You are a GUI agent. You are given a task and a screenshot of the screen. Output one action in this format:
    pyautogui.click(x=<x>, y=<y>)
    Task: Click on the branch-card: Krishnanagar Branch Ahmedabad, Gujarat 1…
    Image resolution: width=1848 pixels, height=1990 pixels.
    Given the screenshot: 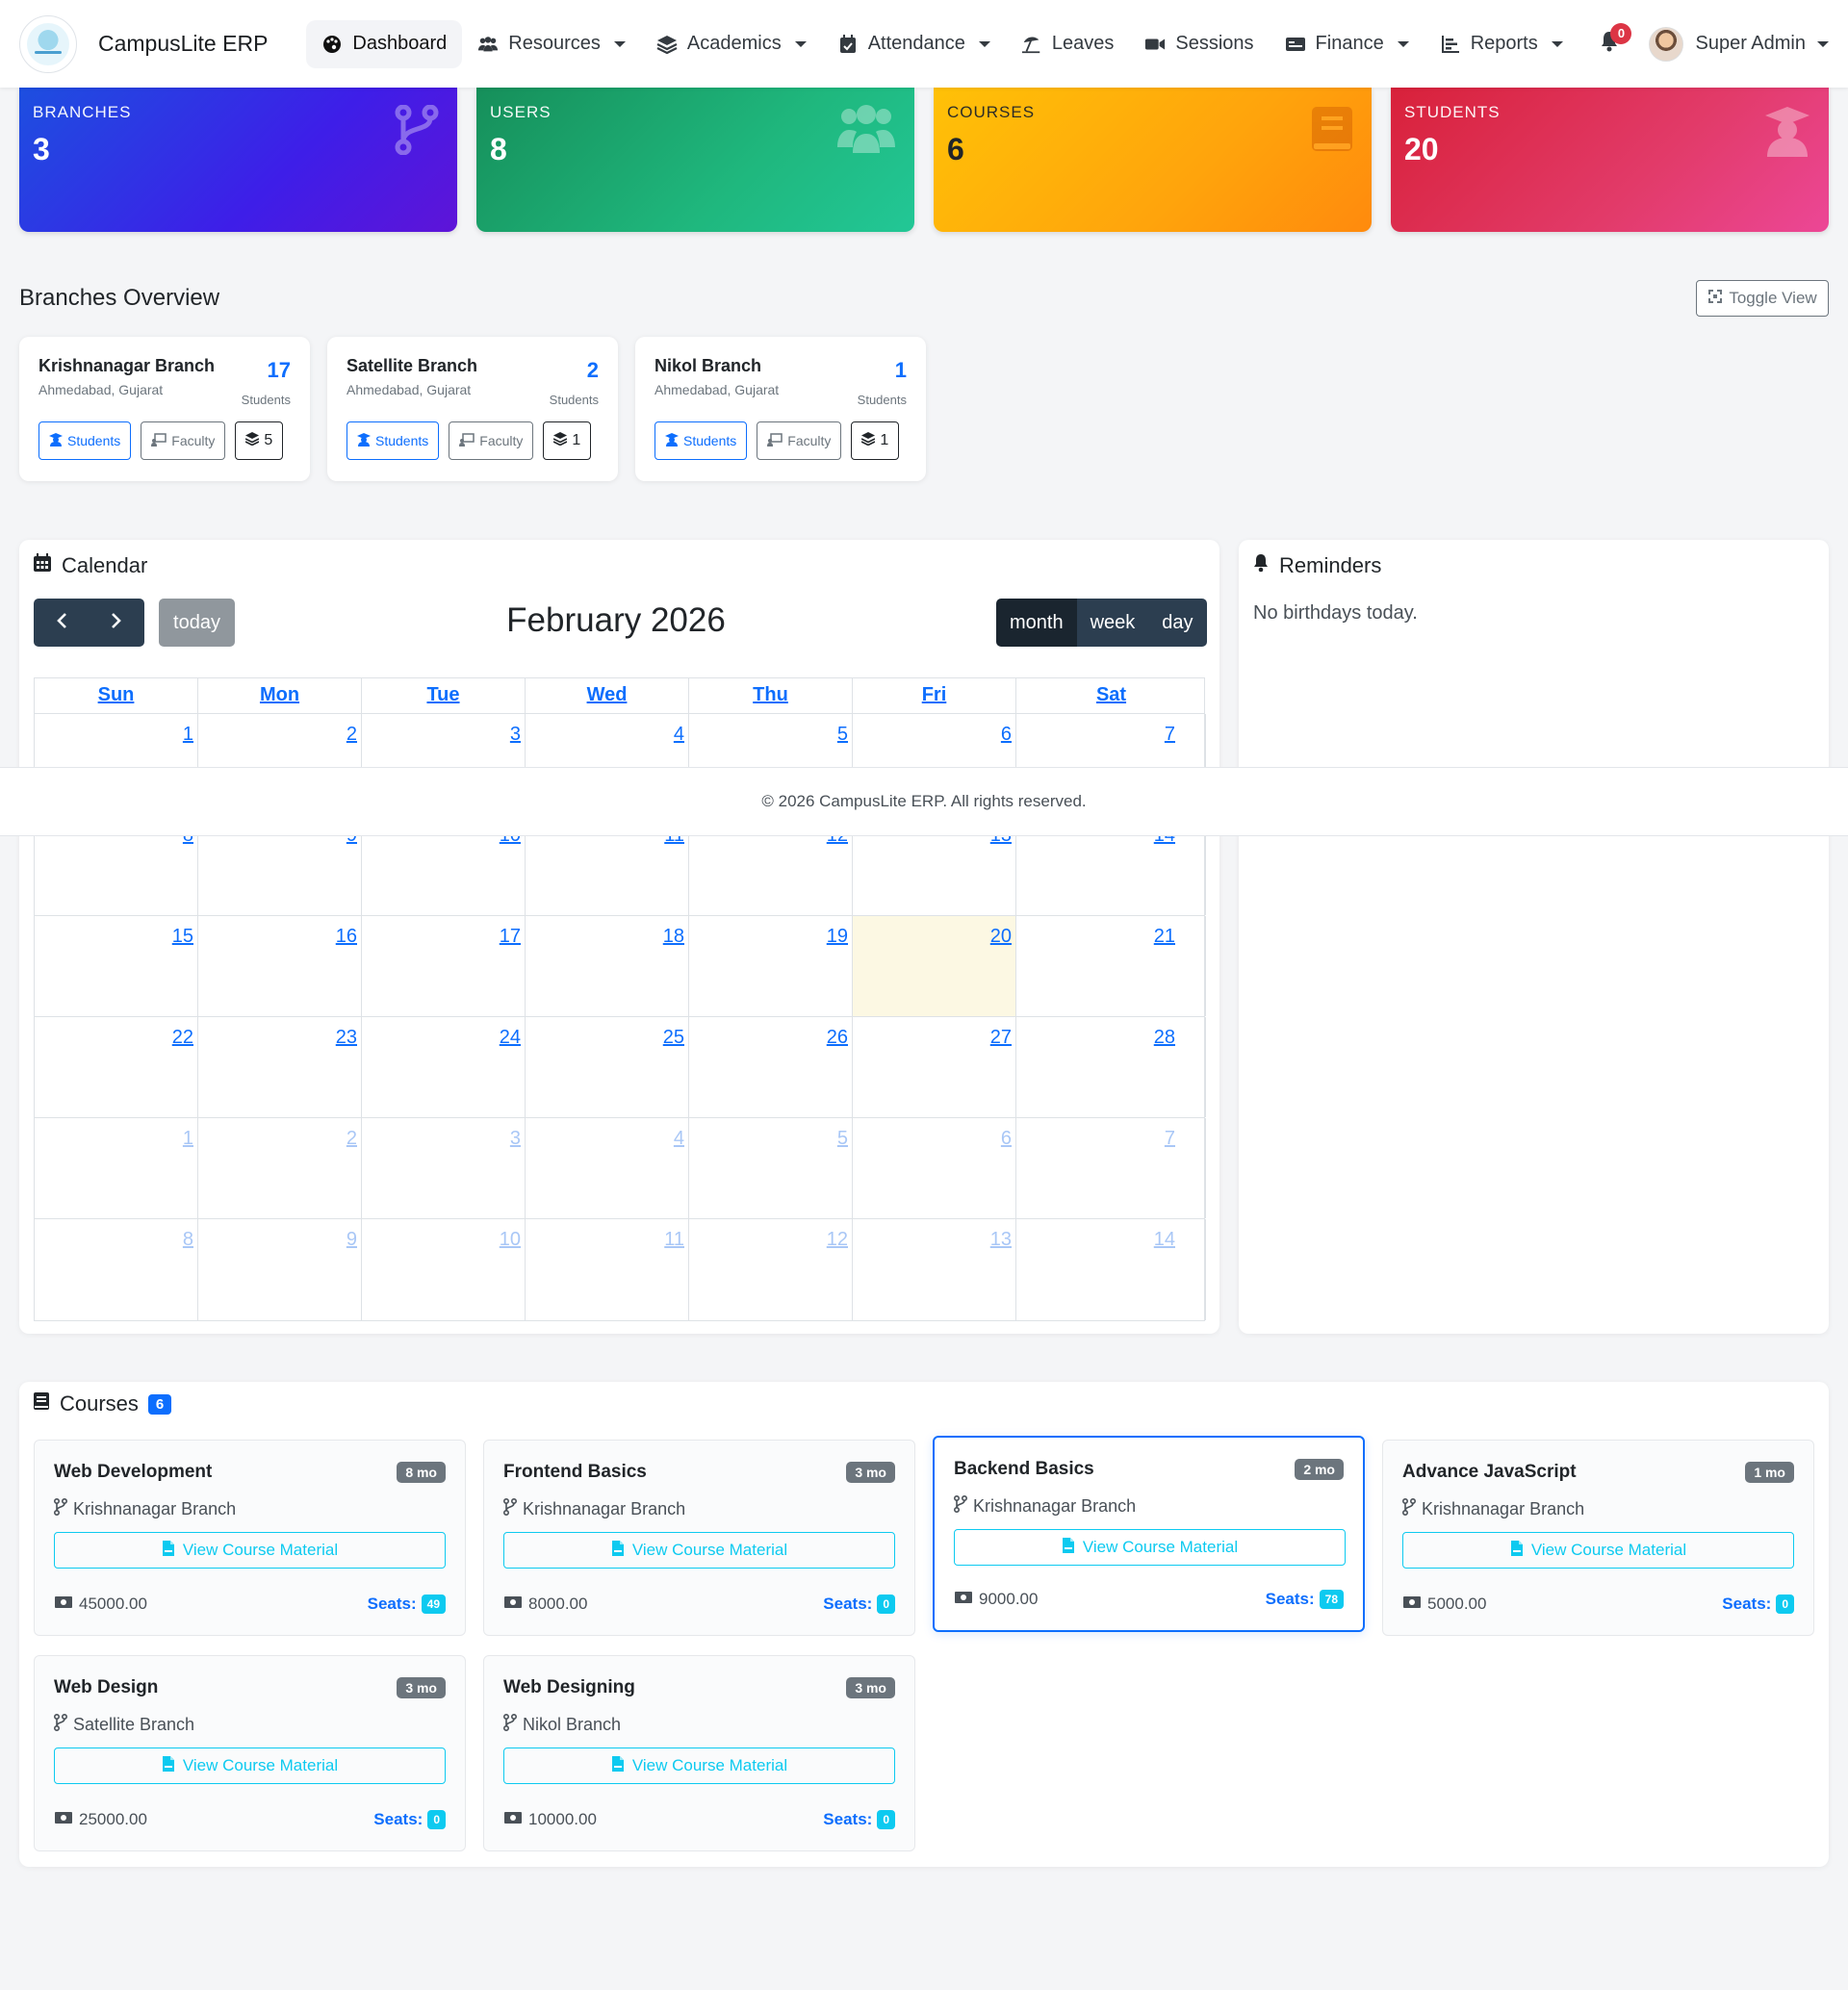 What is the action you would take?
    pyautogui.click(x=164, y=409)
    